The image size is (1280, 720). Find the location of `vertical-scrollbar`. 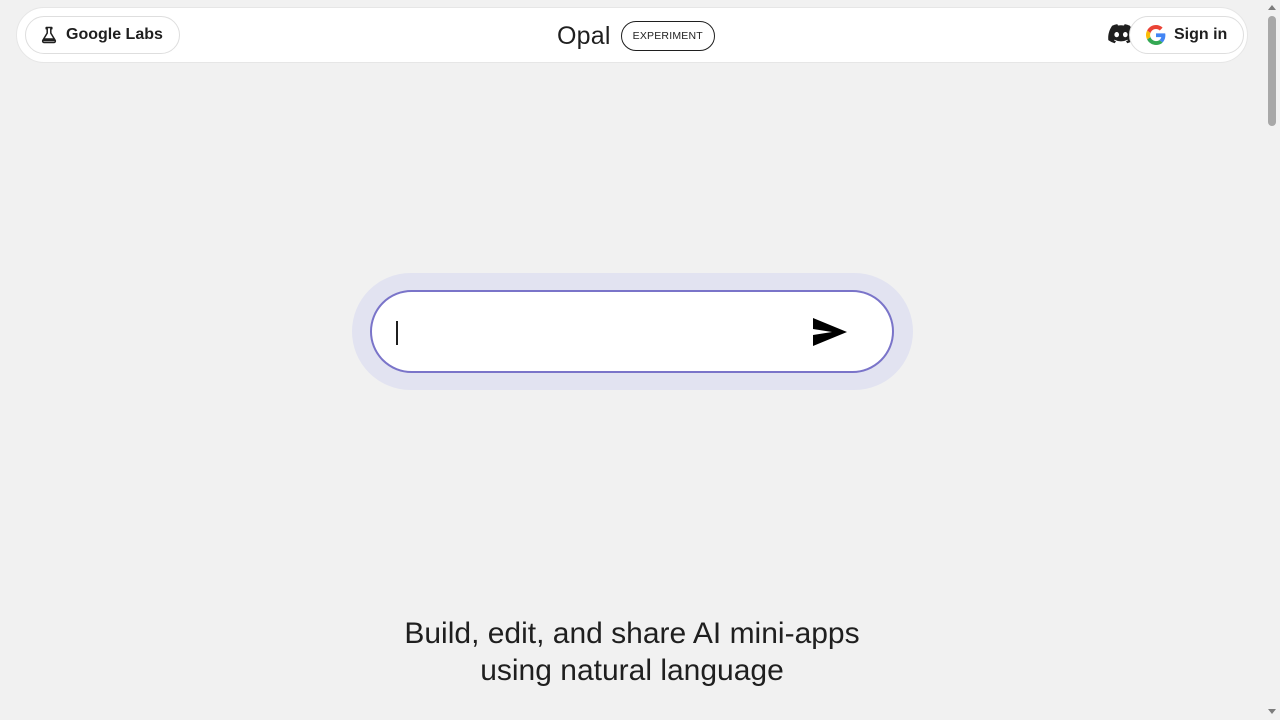

vertical-scrollbar is located at coordinates (1272, 360).